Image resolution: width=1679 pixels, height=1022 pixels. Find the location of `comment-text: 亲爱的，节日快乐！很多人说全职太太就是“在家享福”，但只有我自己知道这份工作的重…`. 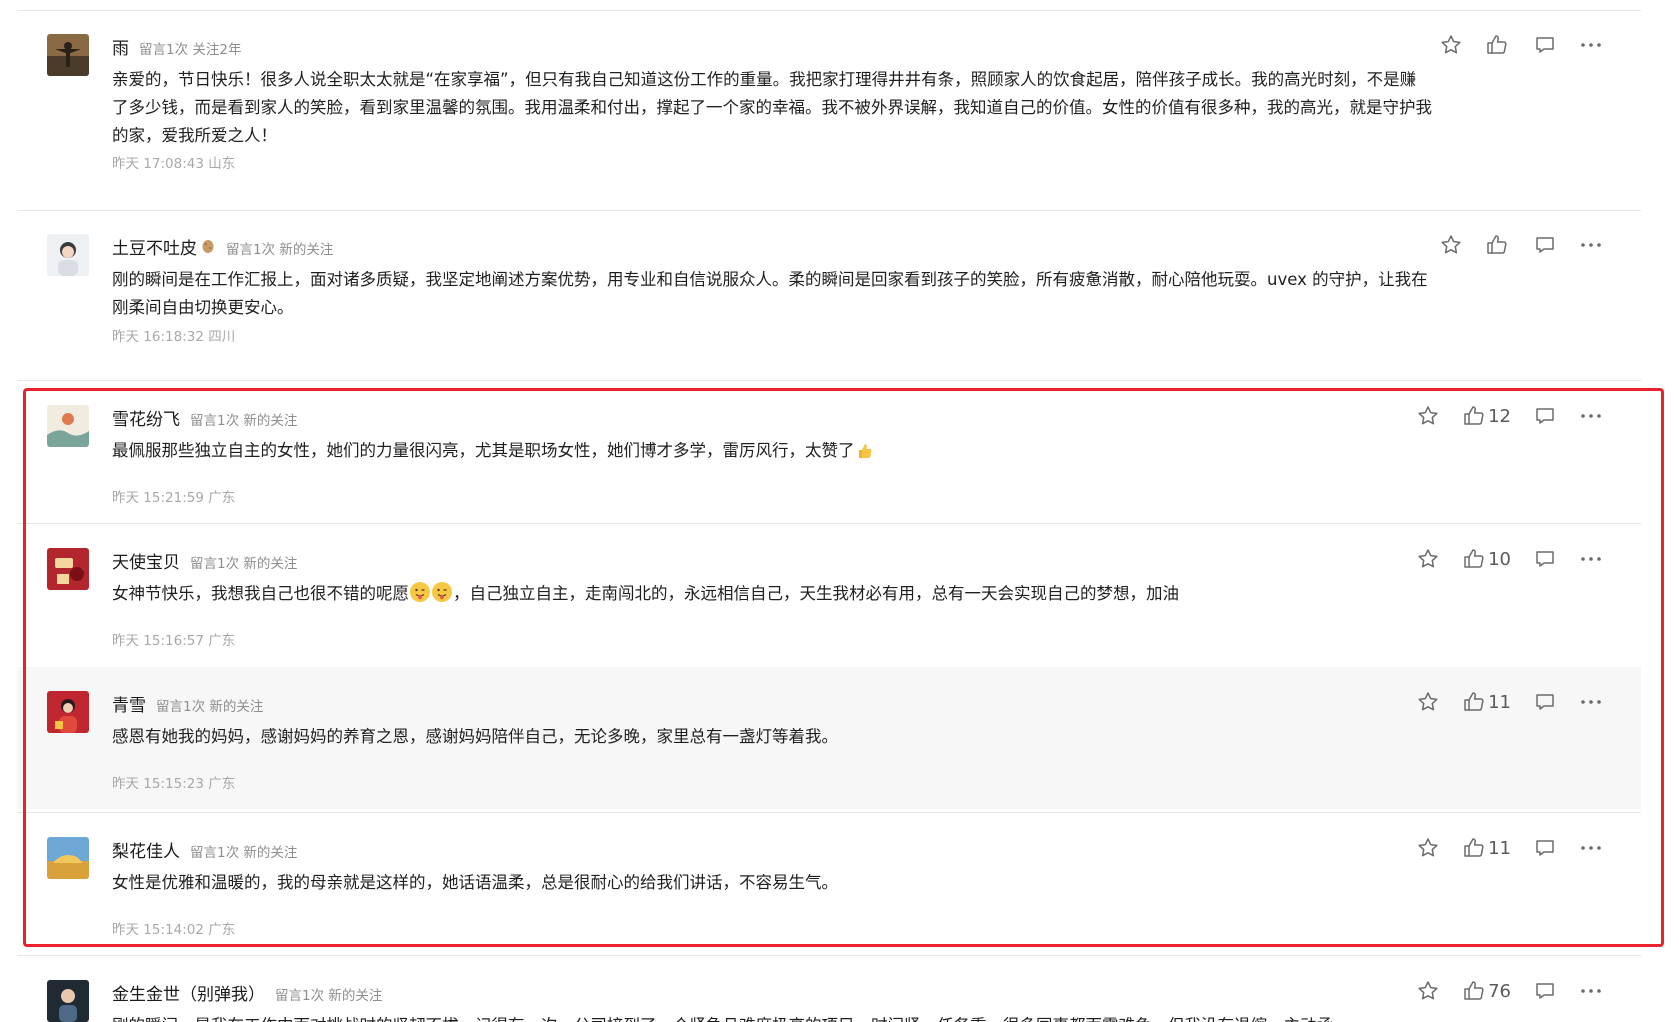

comment-text: 亲爱的，节日快乐！很多人说全职太太就是“在家享福”，但只有我自己知道这份工作的重… is located at coordinates (772, 107).